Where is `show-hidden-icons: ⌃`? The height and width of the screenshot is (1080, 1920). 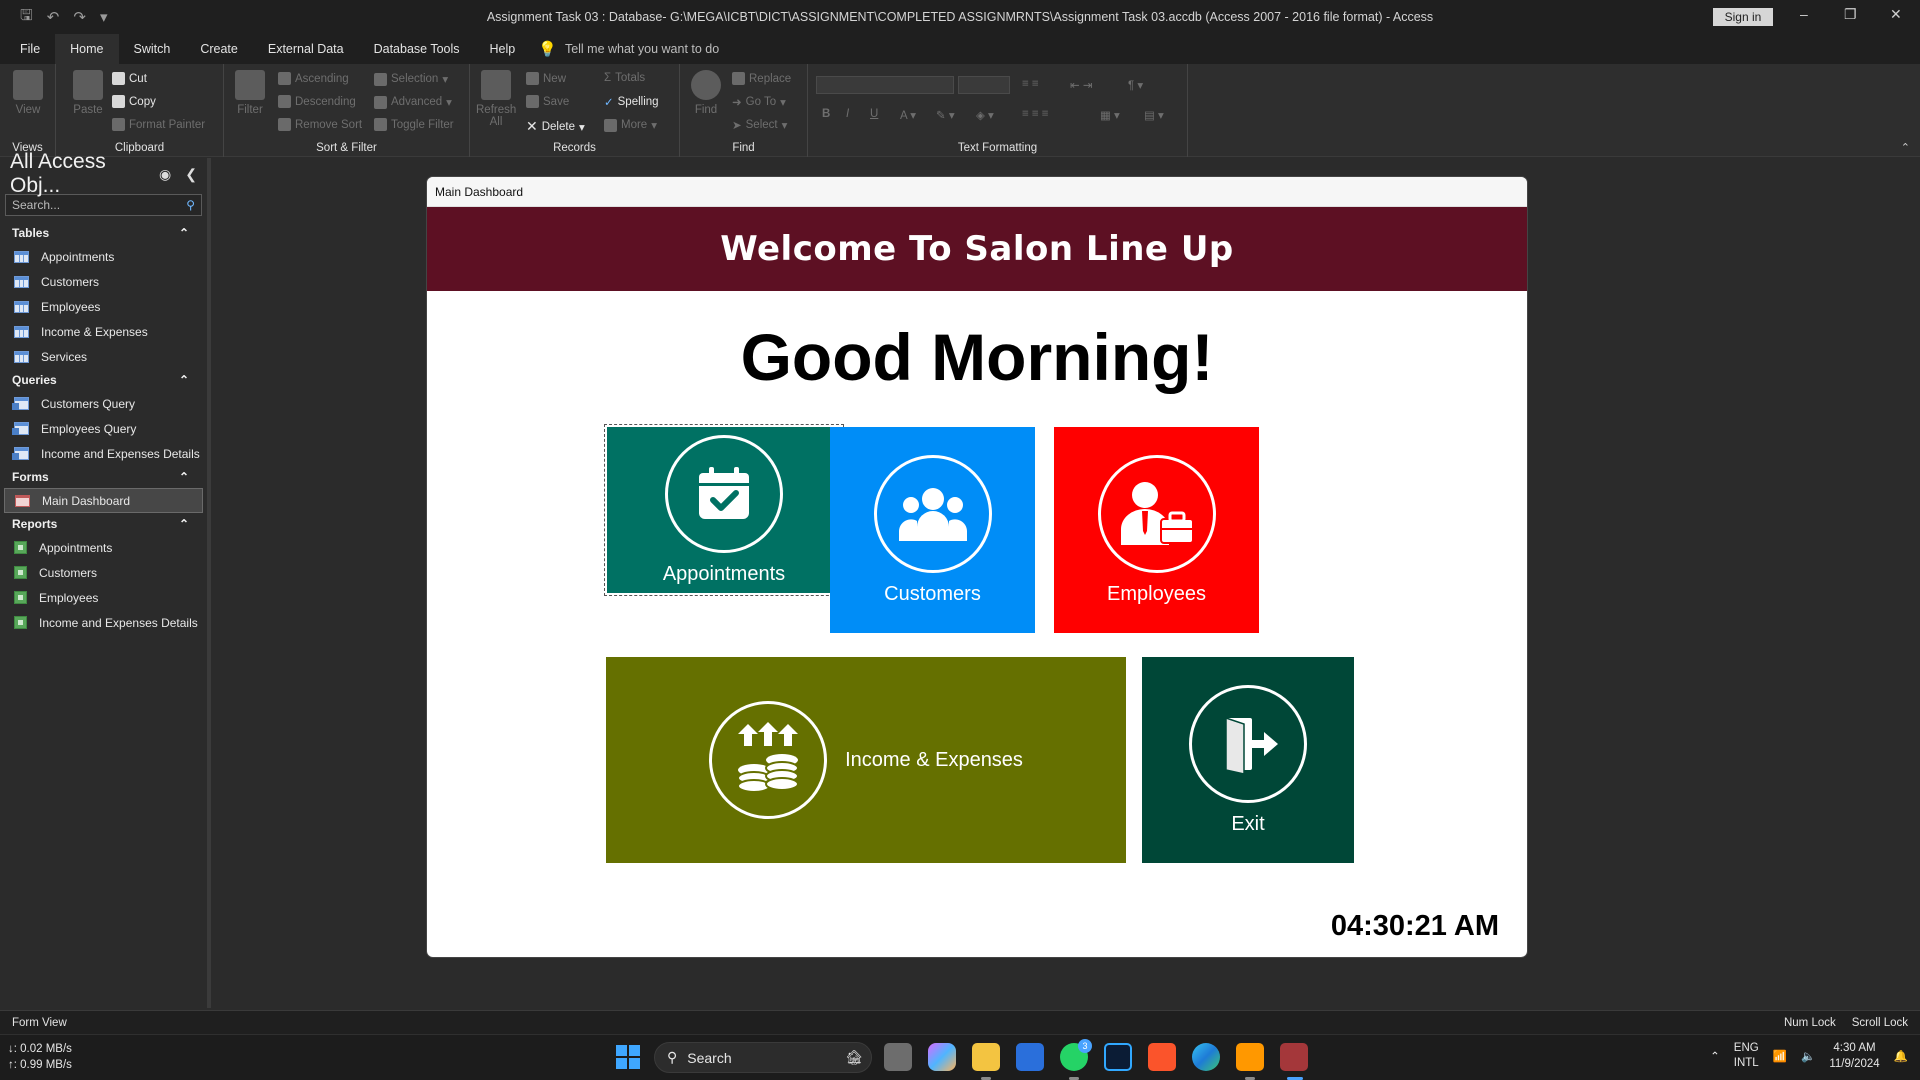
show-hidden-icons: ⌃ is located at coordinates (1715, 1056).